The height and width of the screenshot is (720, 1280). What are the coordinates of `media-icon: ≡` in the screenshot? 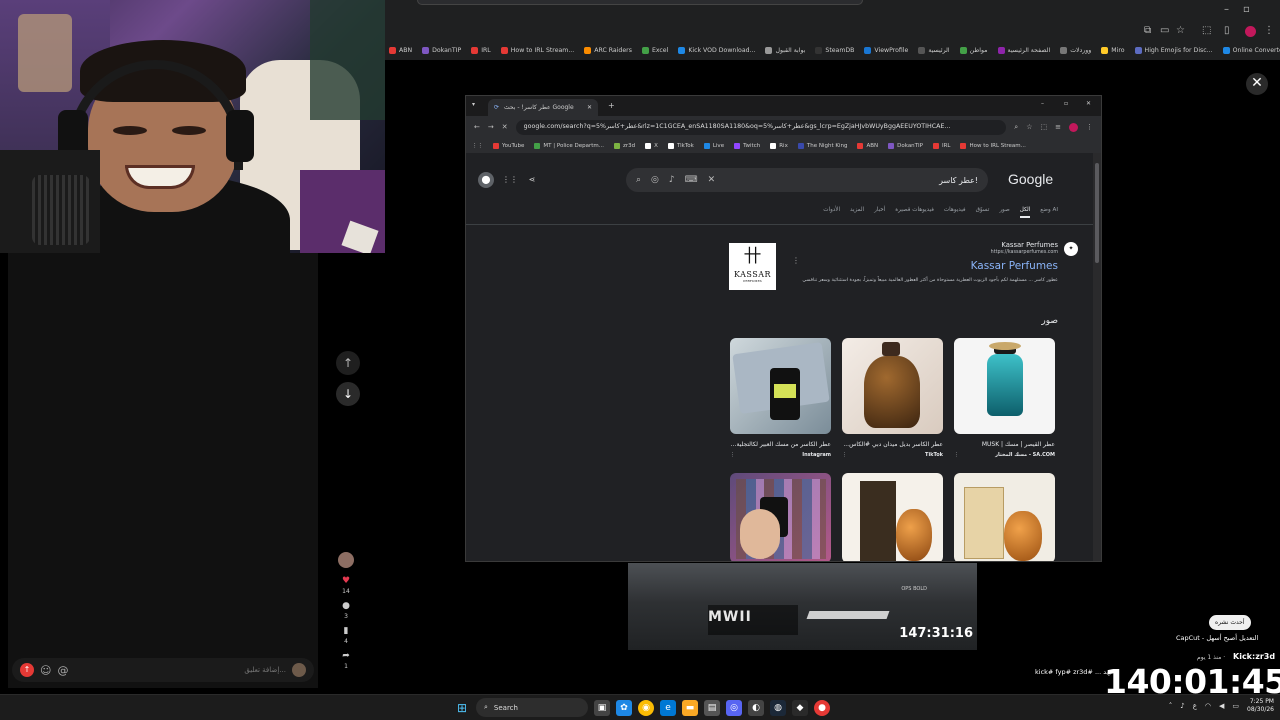 It's located at (1058, 127).